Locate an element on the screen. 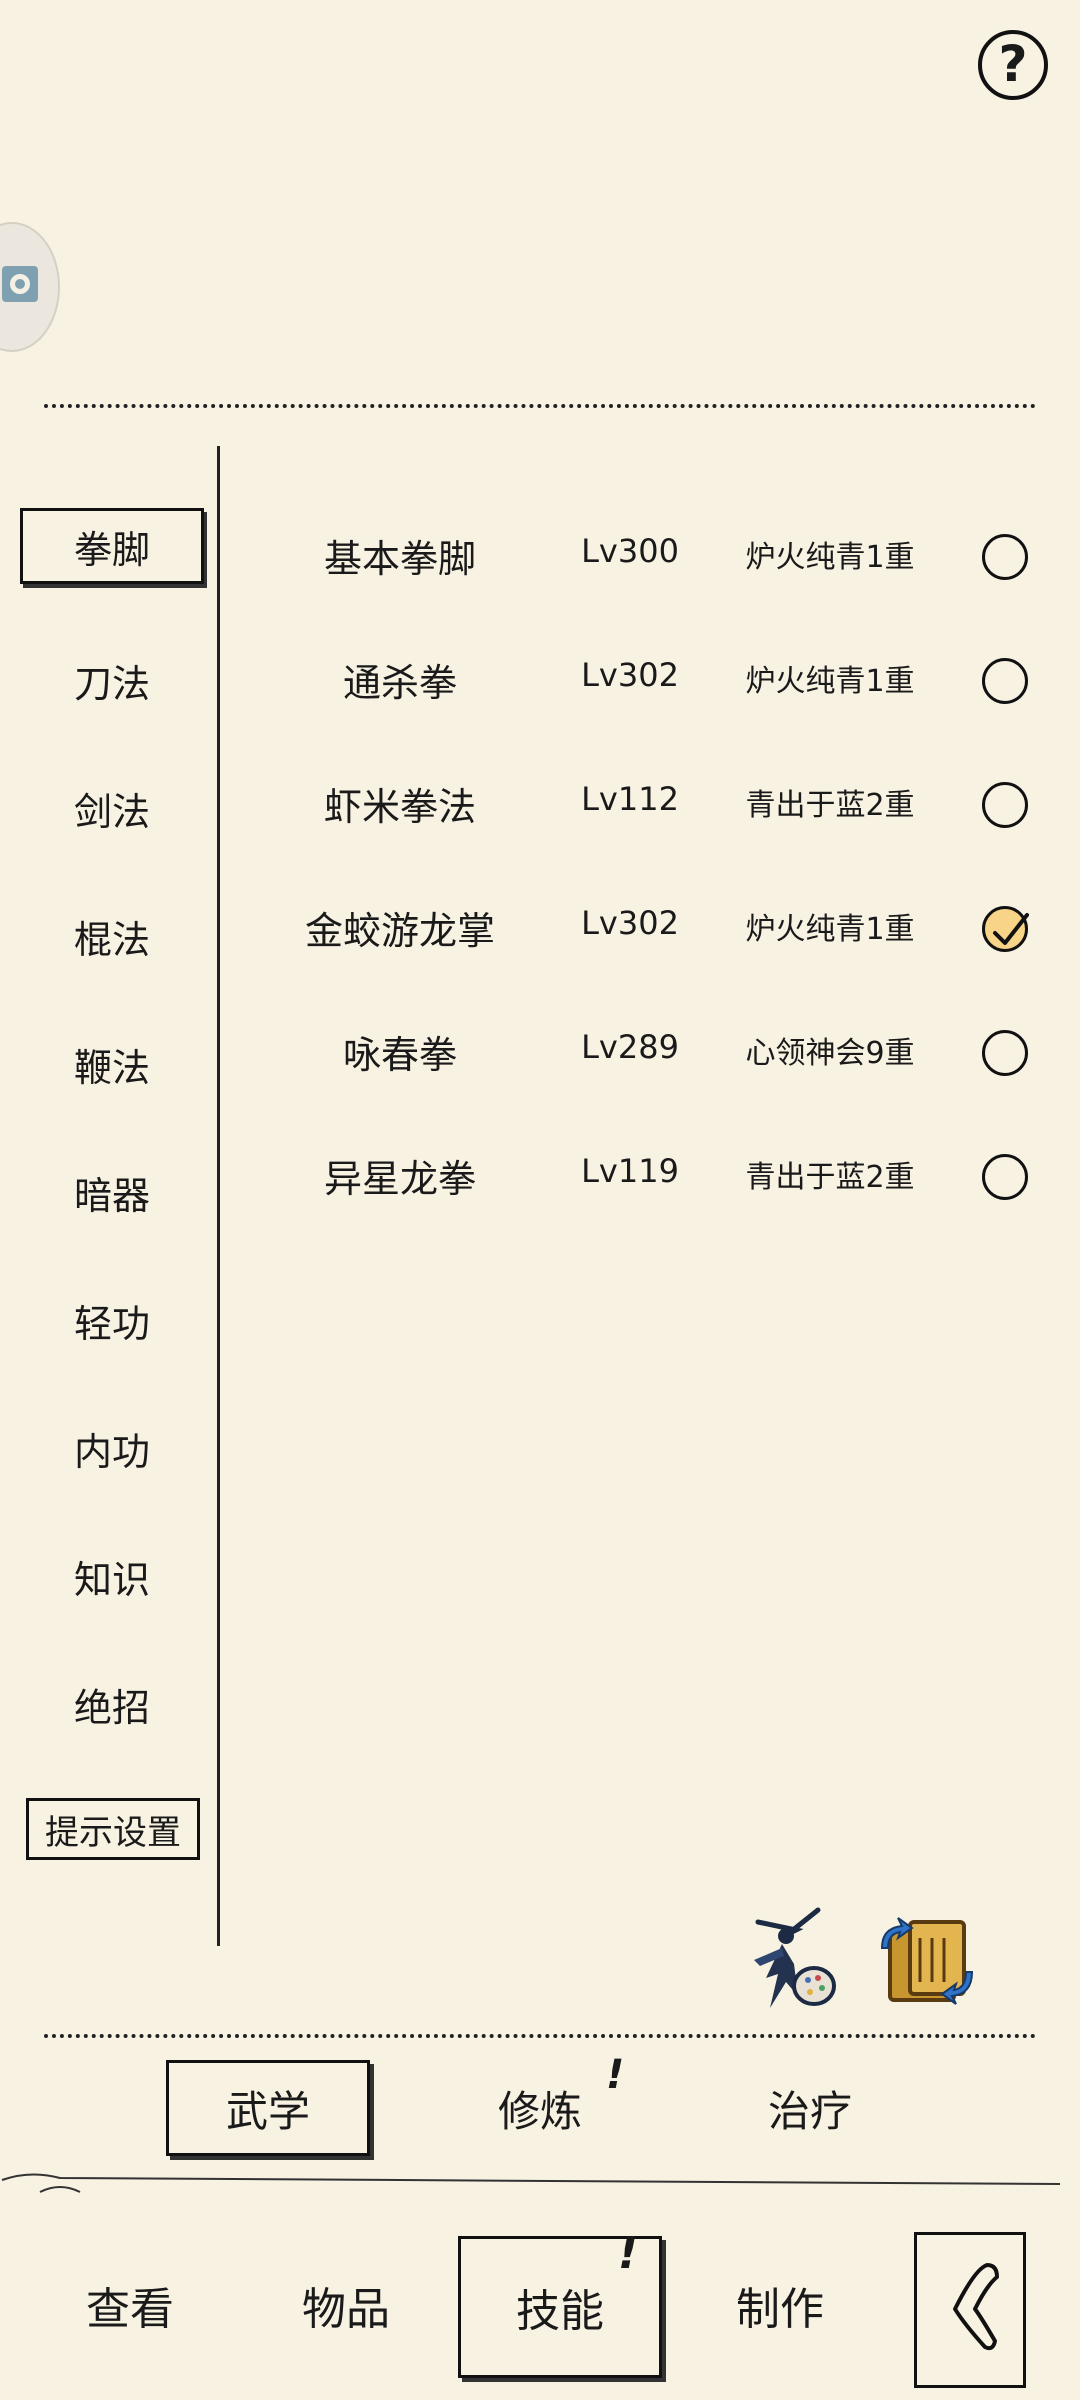 This screenshot has height=2400, width=1080. category-label: 内功 is located at coordinates (111, 1451).